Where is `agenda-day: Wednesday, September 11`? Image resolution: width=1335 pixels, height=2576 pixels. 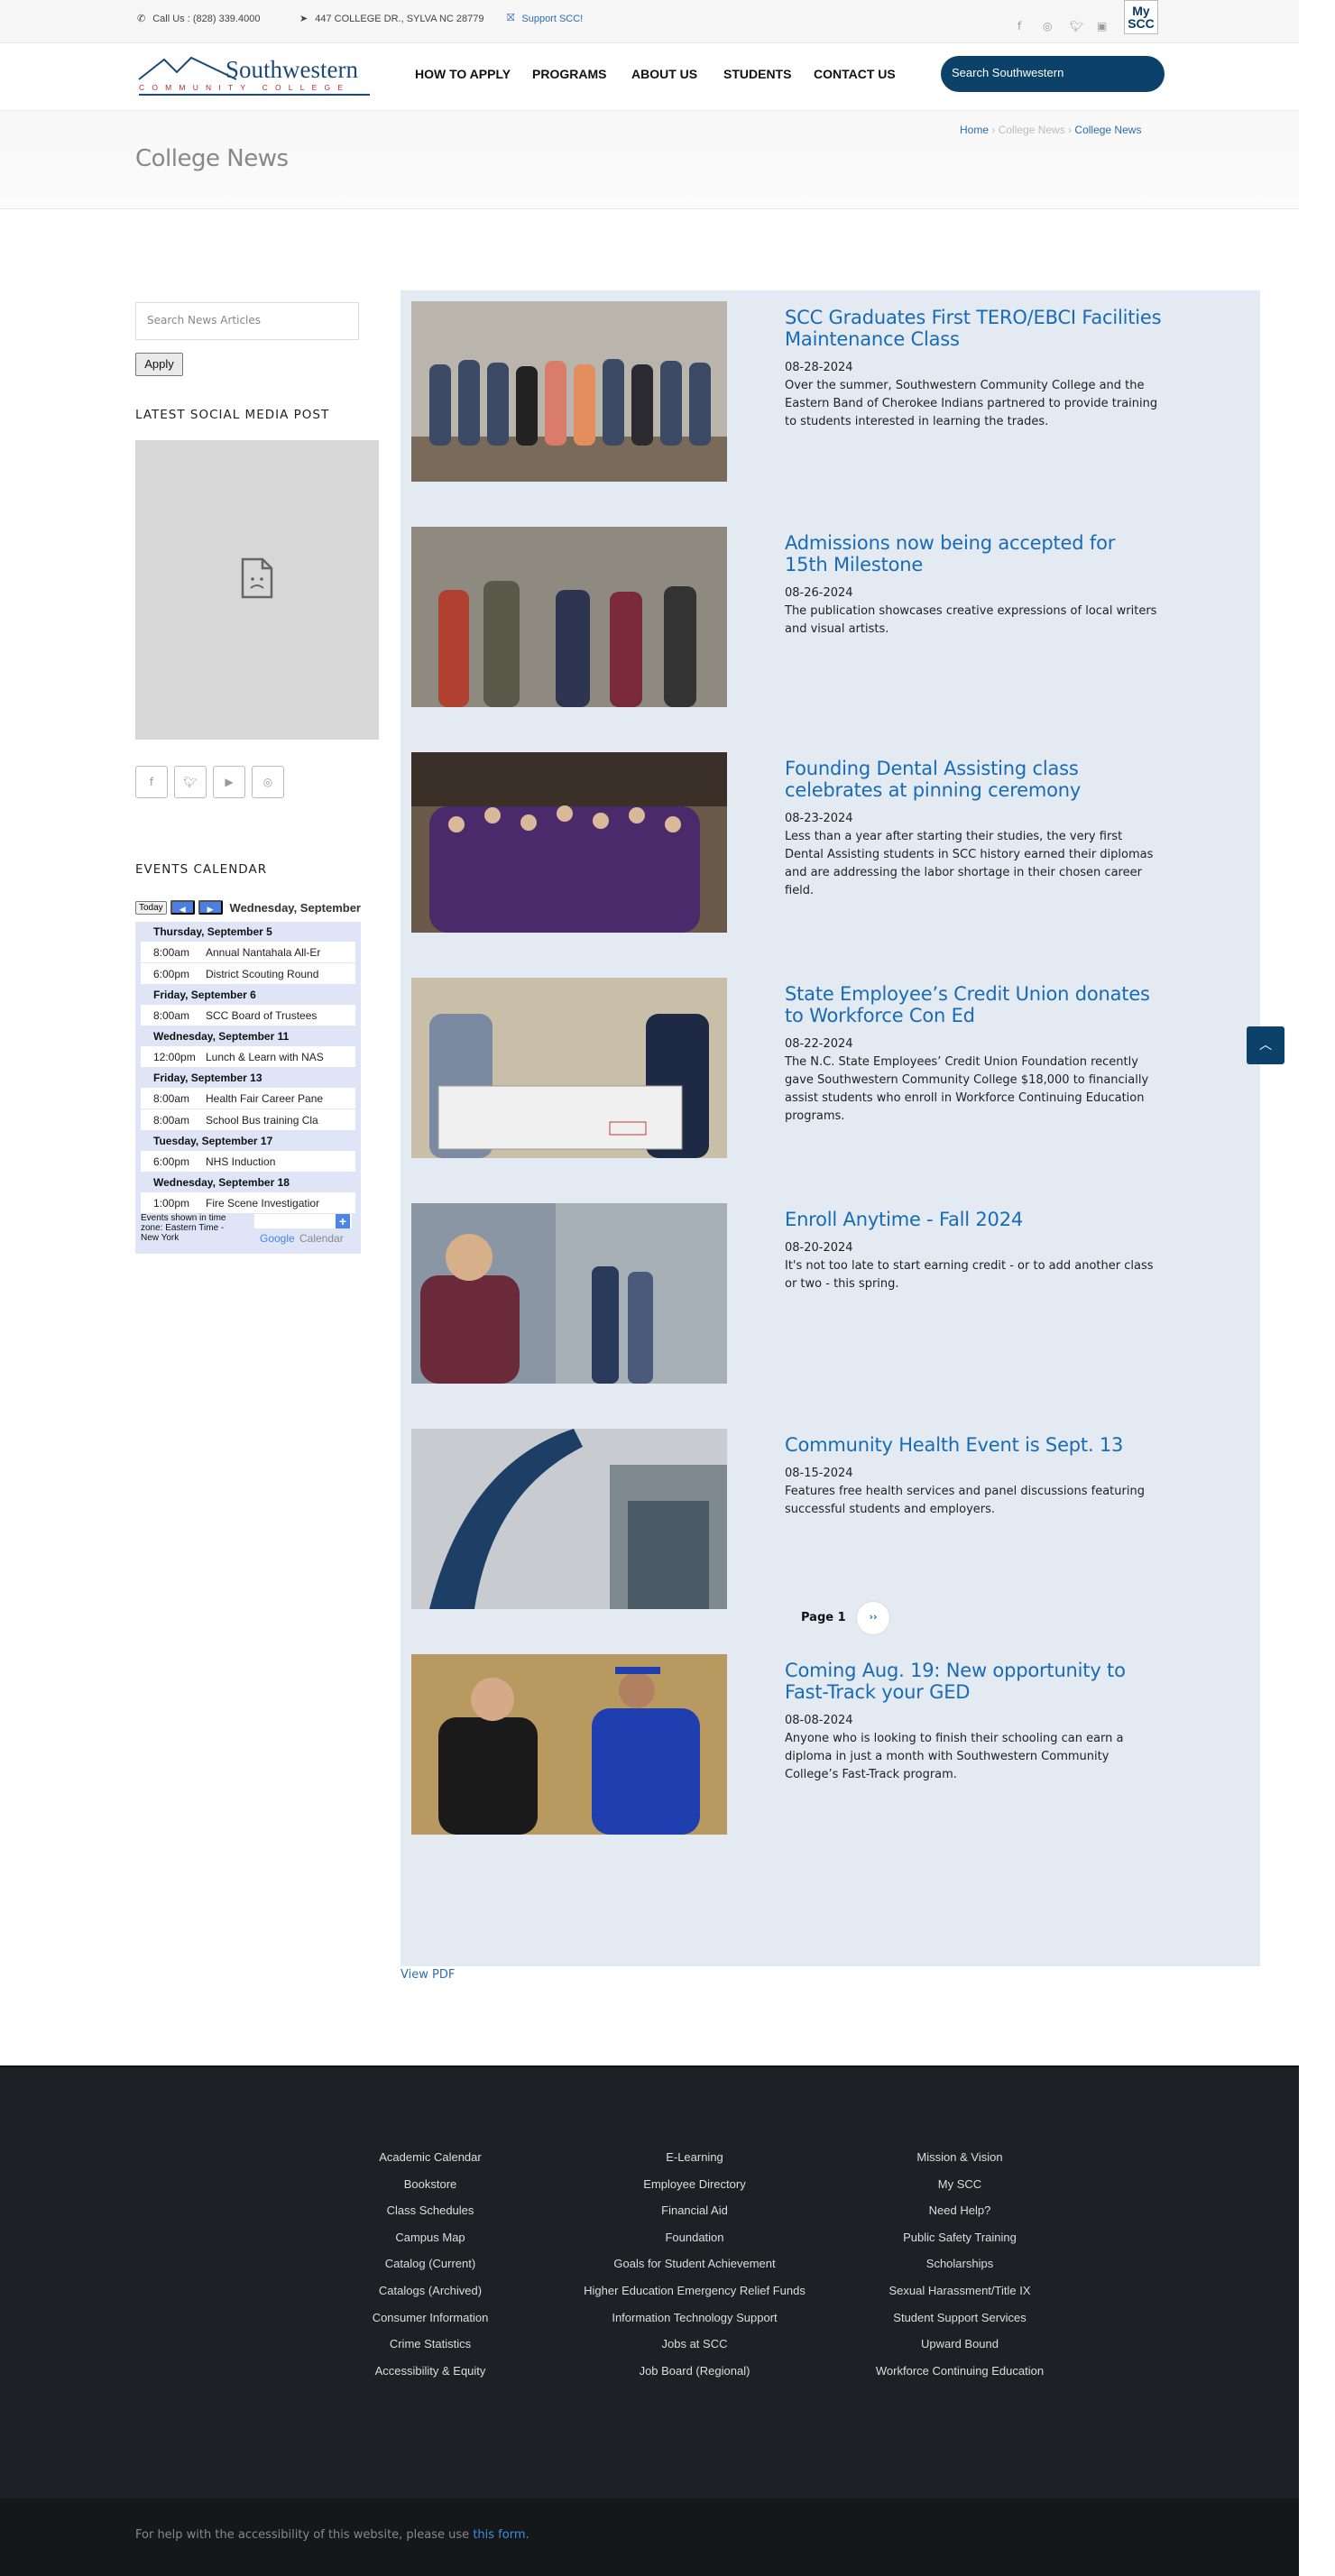
agenda-day: Wednesday, September 11 is located at coordinates (221, 1037).